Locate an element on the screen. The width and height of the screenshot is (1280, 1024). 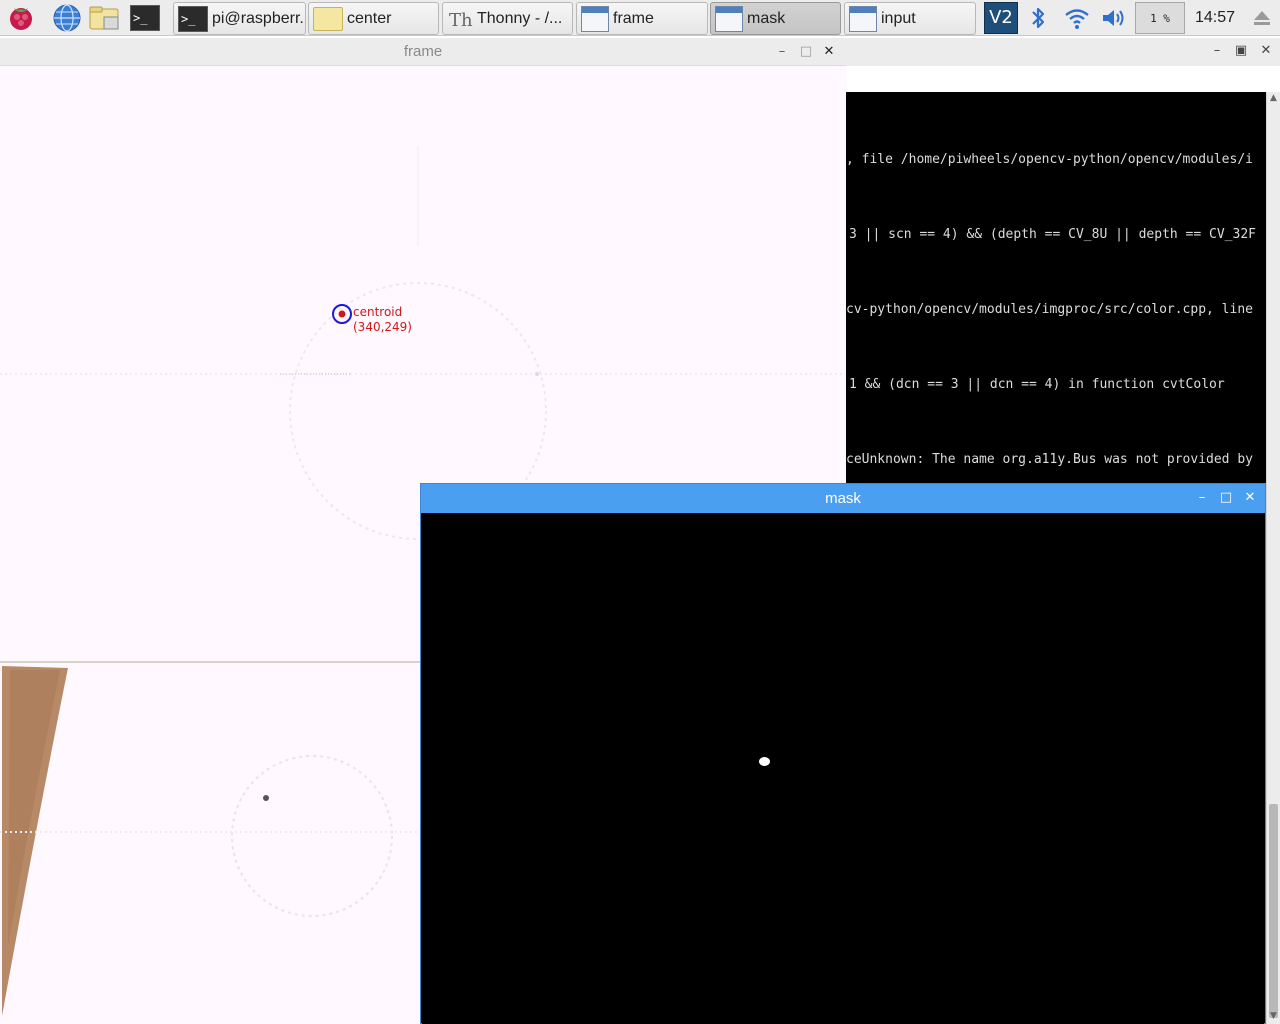
mask-titlebar: mask – □ ✕ is located at coordinates (843, 498).